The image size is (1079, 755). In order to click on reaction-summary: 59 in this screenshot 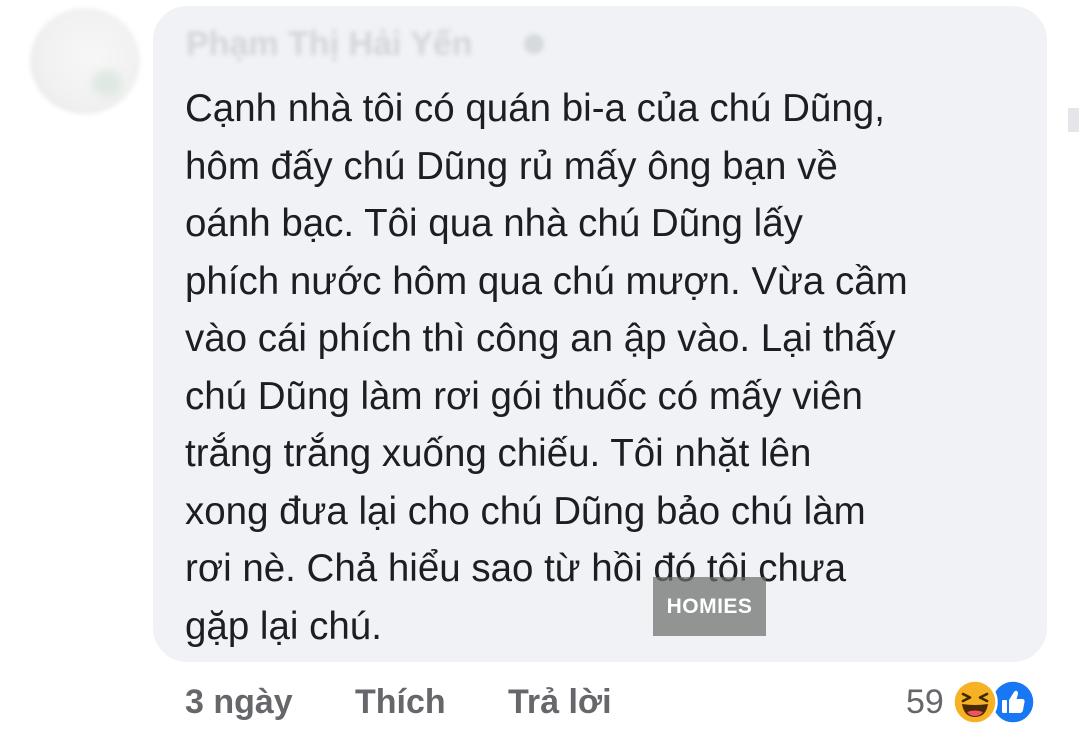, I will do `click(972, 702)`.